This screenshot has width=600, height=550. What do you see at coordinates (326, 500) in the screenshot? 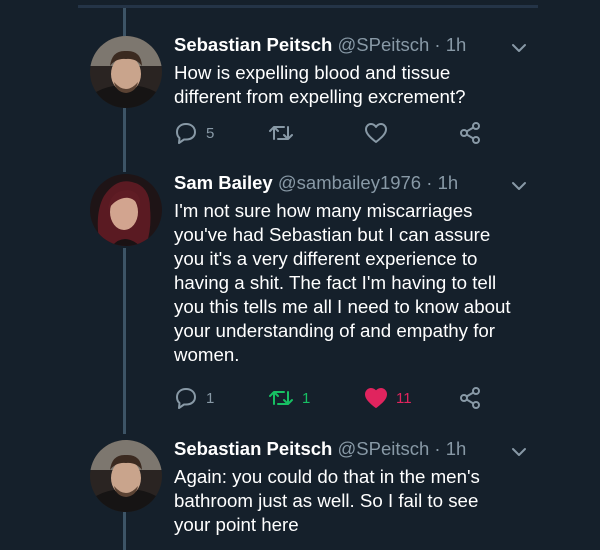
I see `tweet-text-line: bathroom just as well. So I fail to see` at bounding box center [326, 500].